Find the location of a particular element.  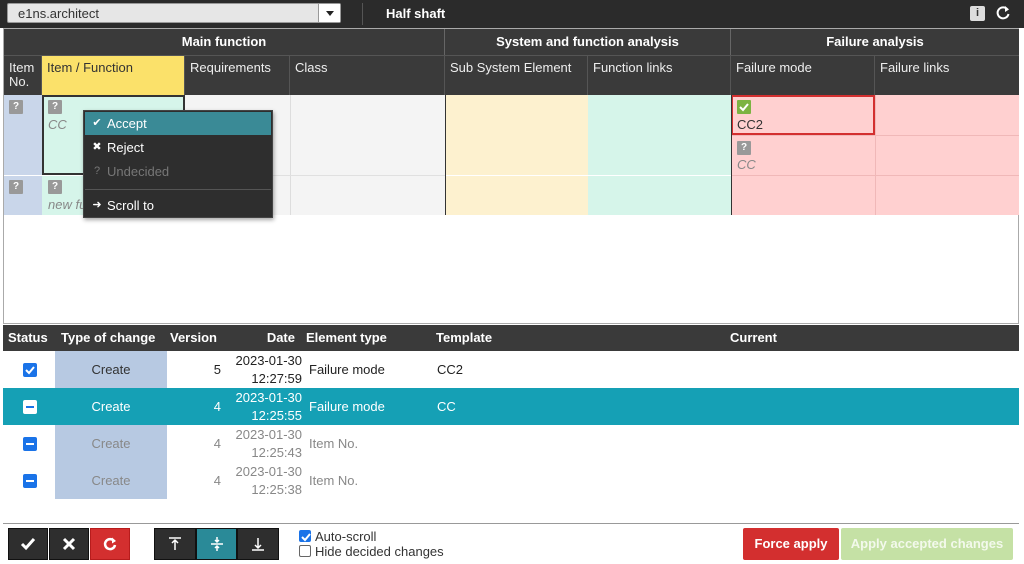

accept-all-button is located at coordinates (28, 544).